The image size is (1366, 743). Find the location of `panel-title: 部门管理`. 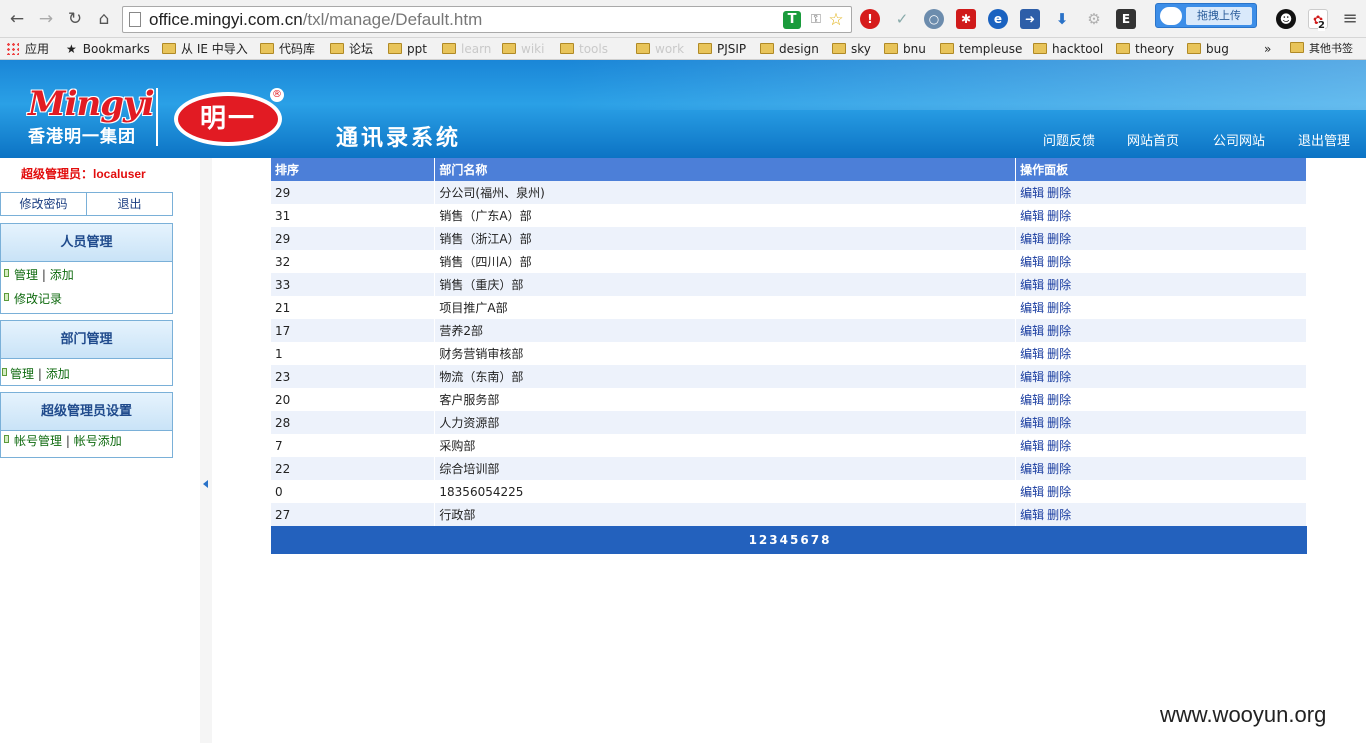

panel-title: 部门管理 is located at coordinates (86, 340).